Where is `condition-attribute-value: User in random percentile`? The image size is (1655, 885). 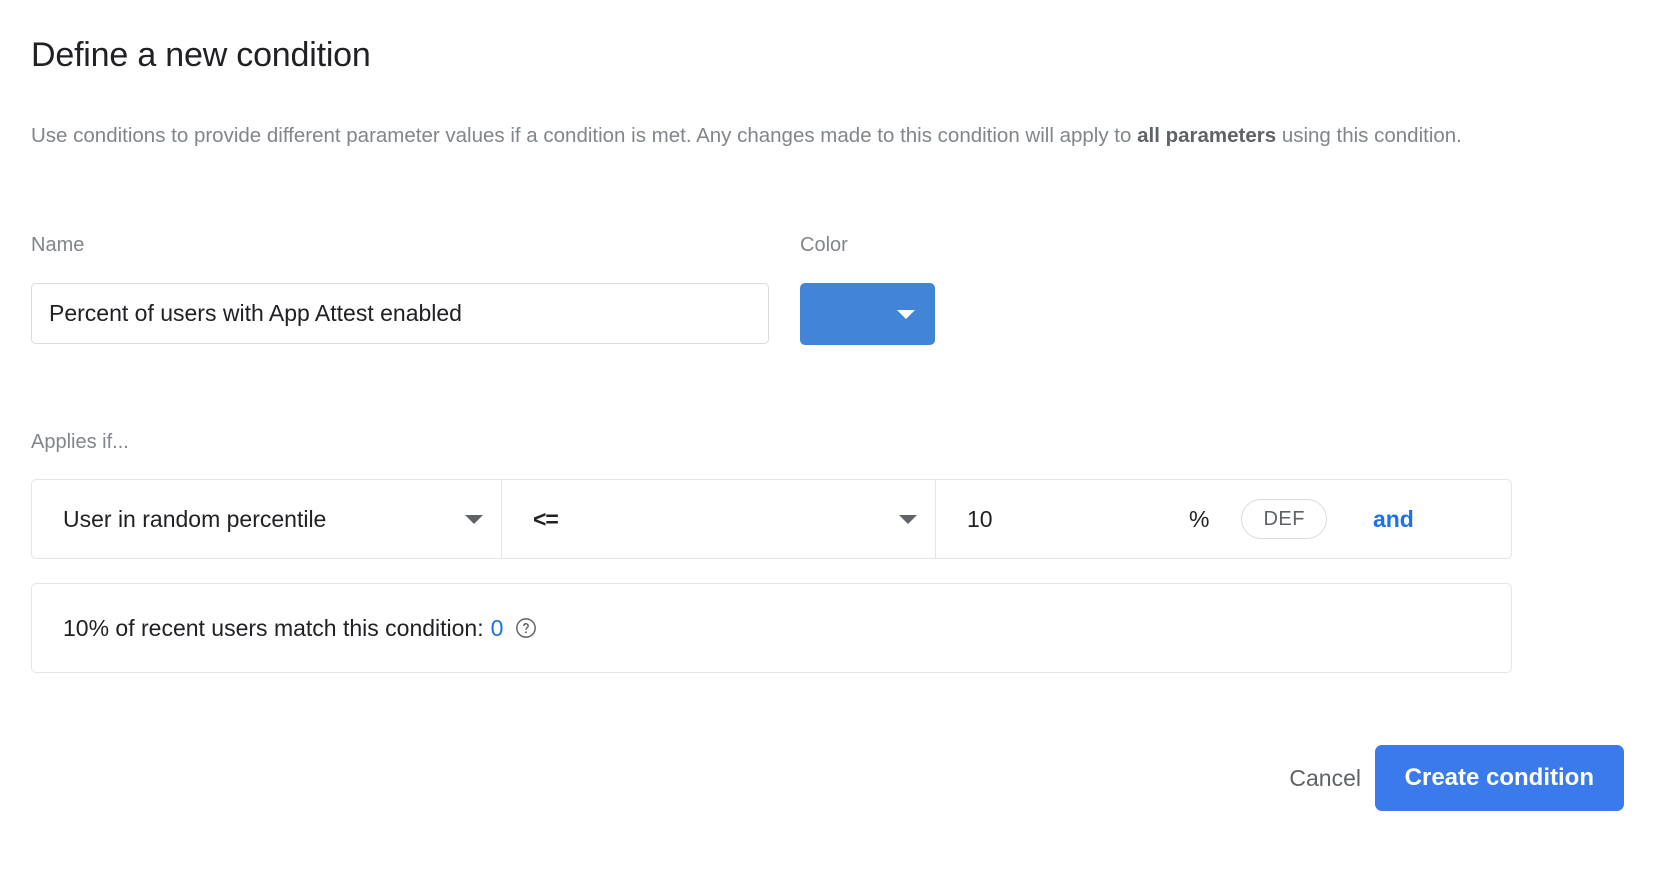 condition-attribute-value: User in random percentile is located at coordinates (195, 518).